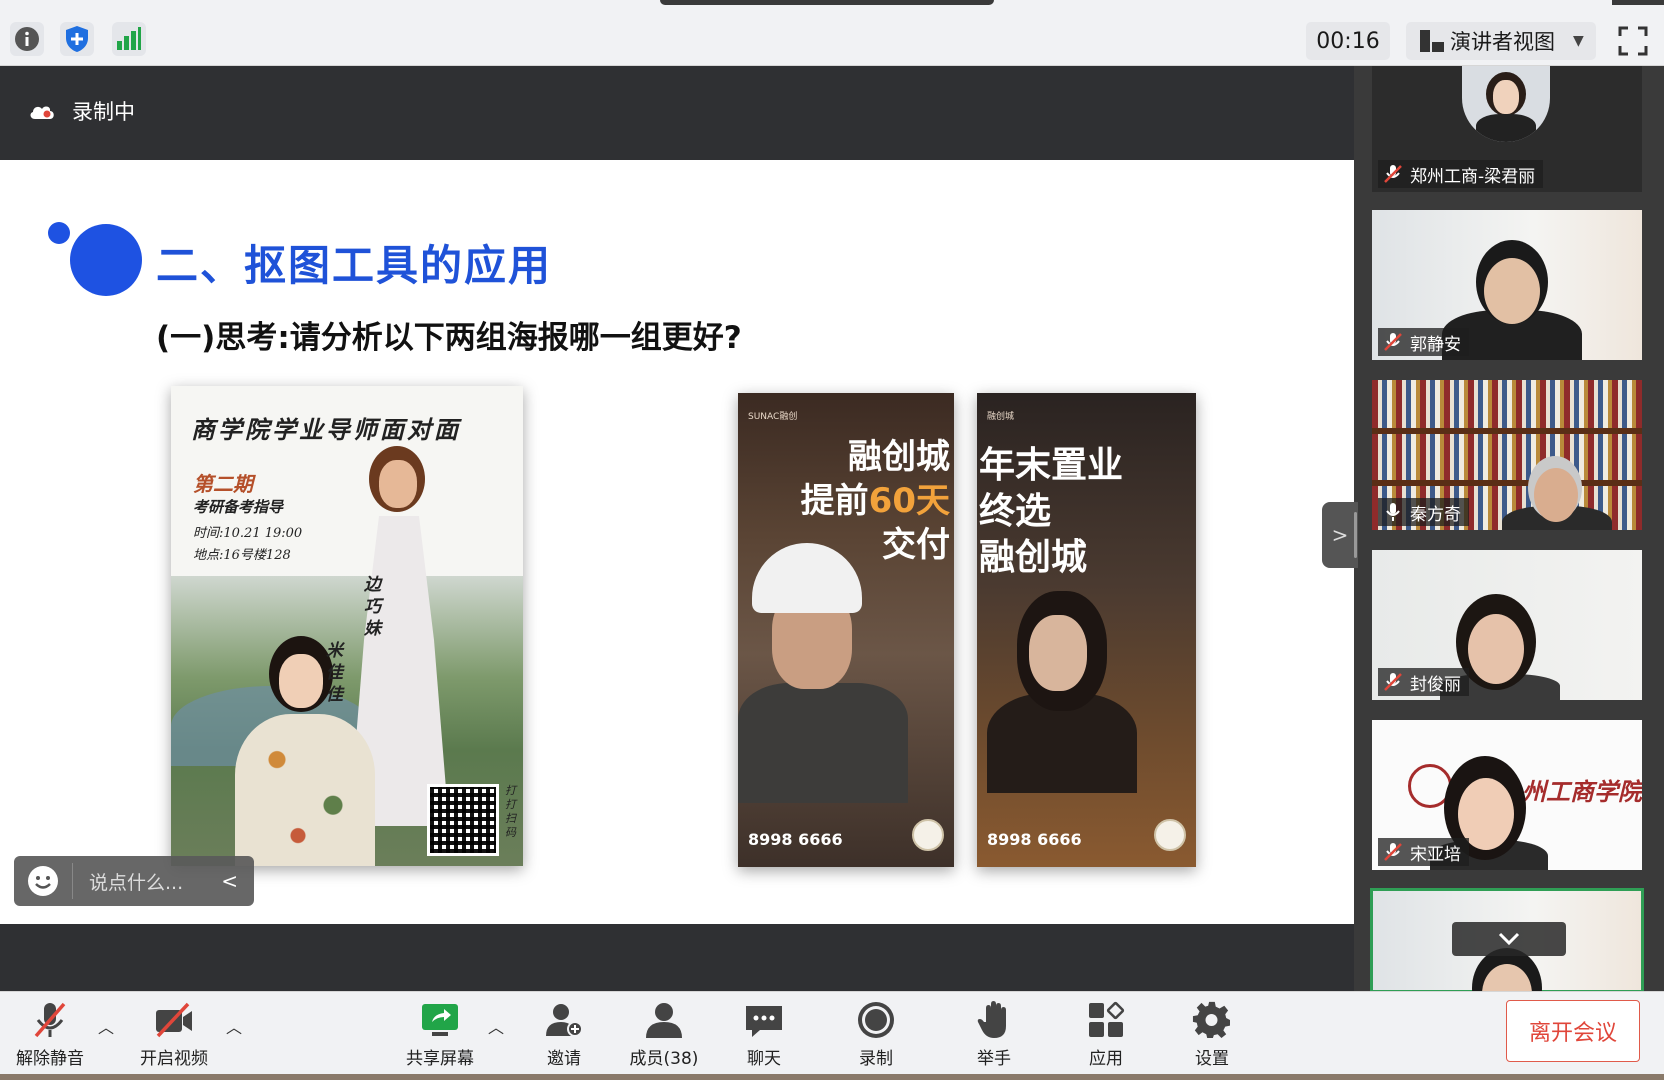 This screenshot has height=1080, width=1664. I want to click on members-button: 成员(38), so click(664, 1038).